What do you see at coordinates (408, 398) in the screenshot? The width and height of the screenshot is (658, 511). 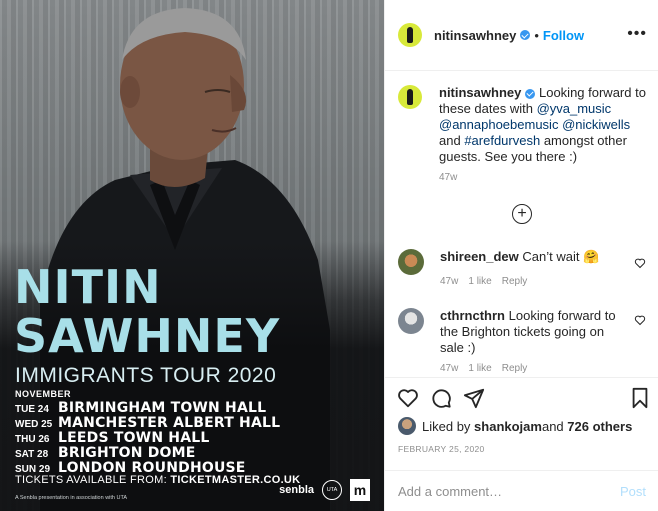 I see `like-heart-icon` at bounding box center [408, 398].